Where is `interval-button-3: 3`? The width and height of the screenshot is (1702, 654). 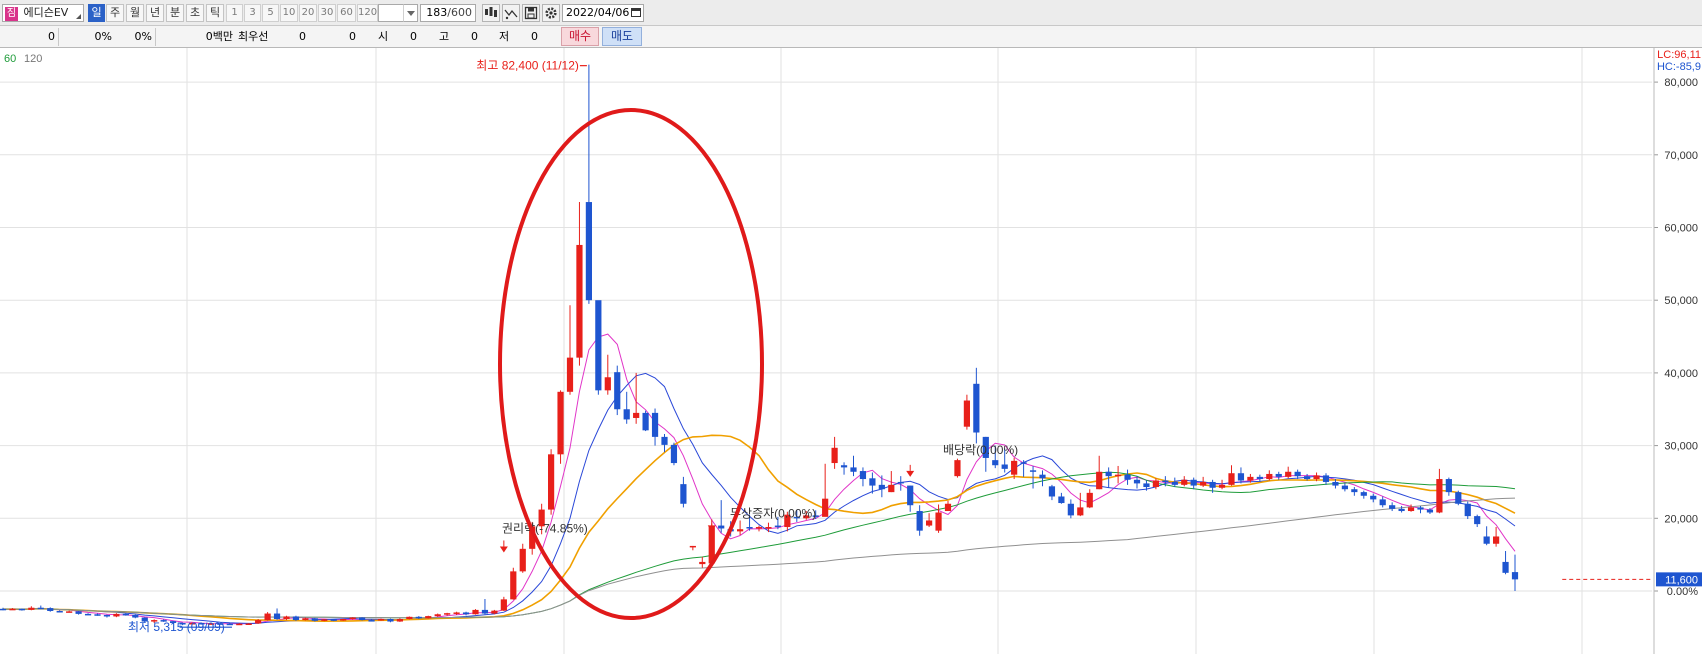 interval-button-3: 3 is located at coordinates (252, 13).